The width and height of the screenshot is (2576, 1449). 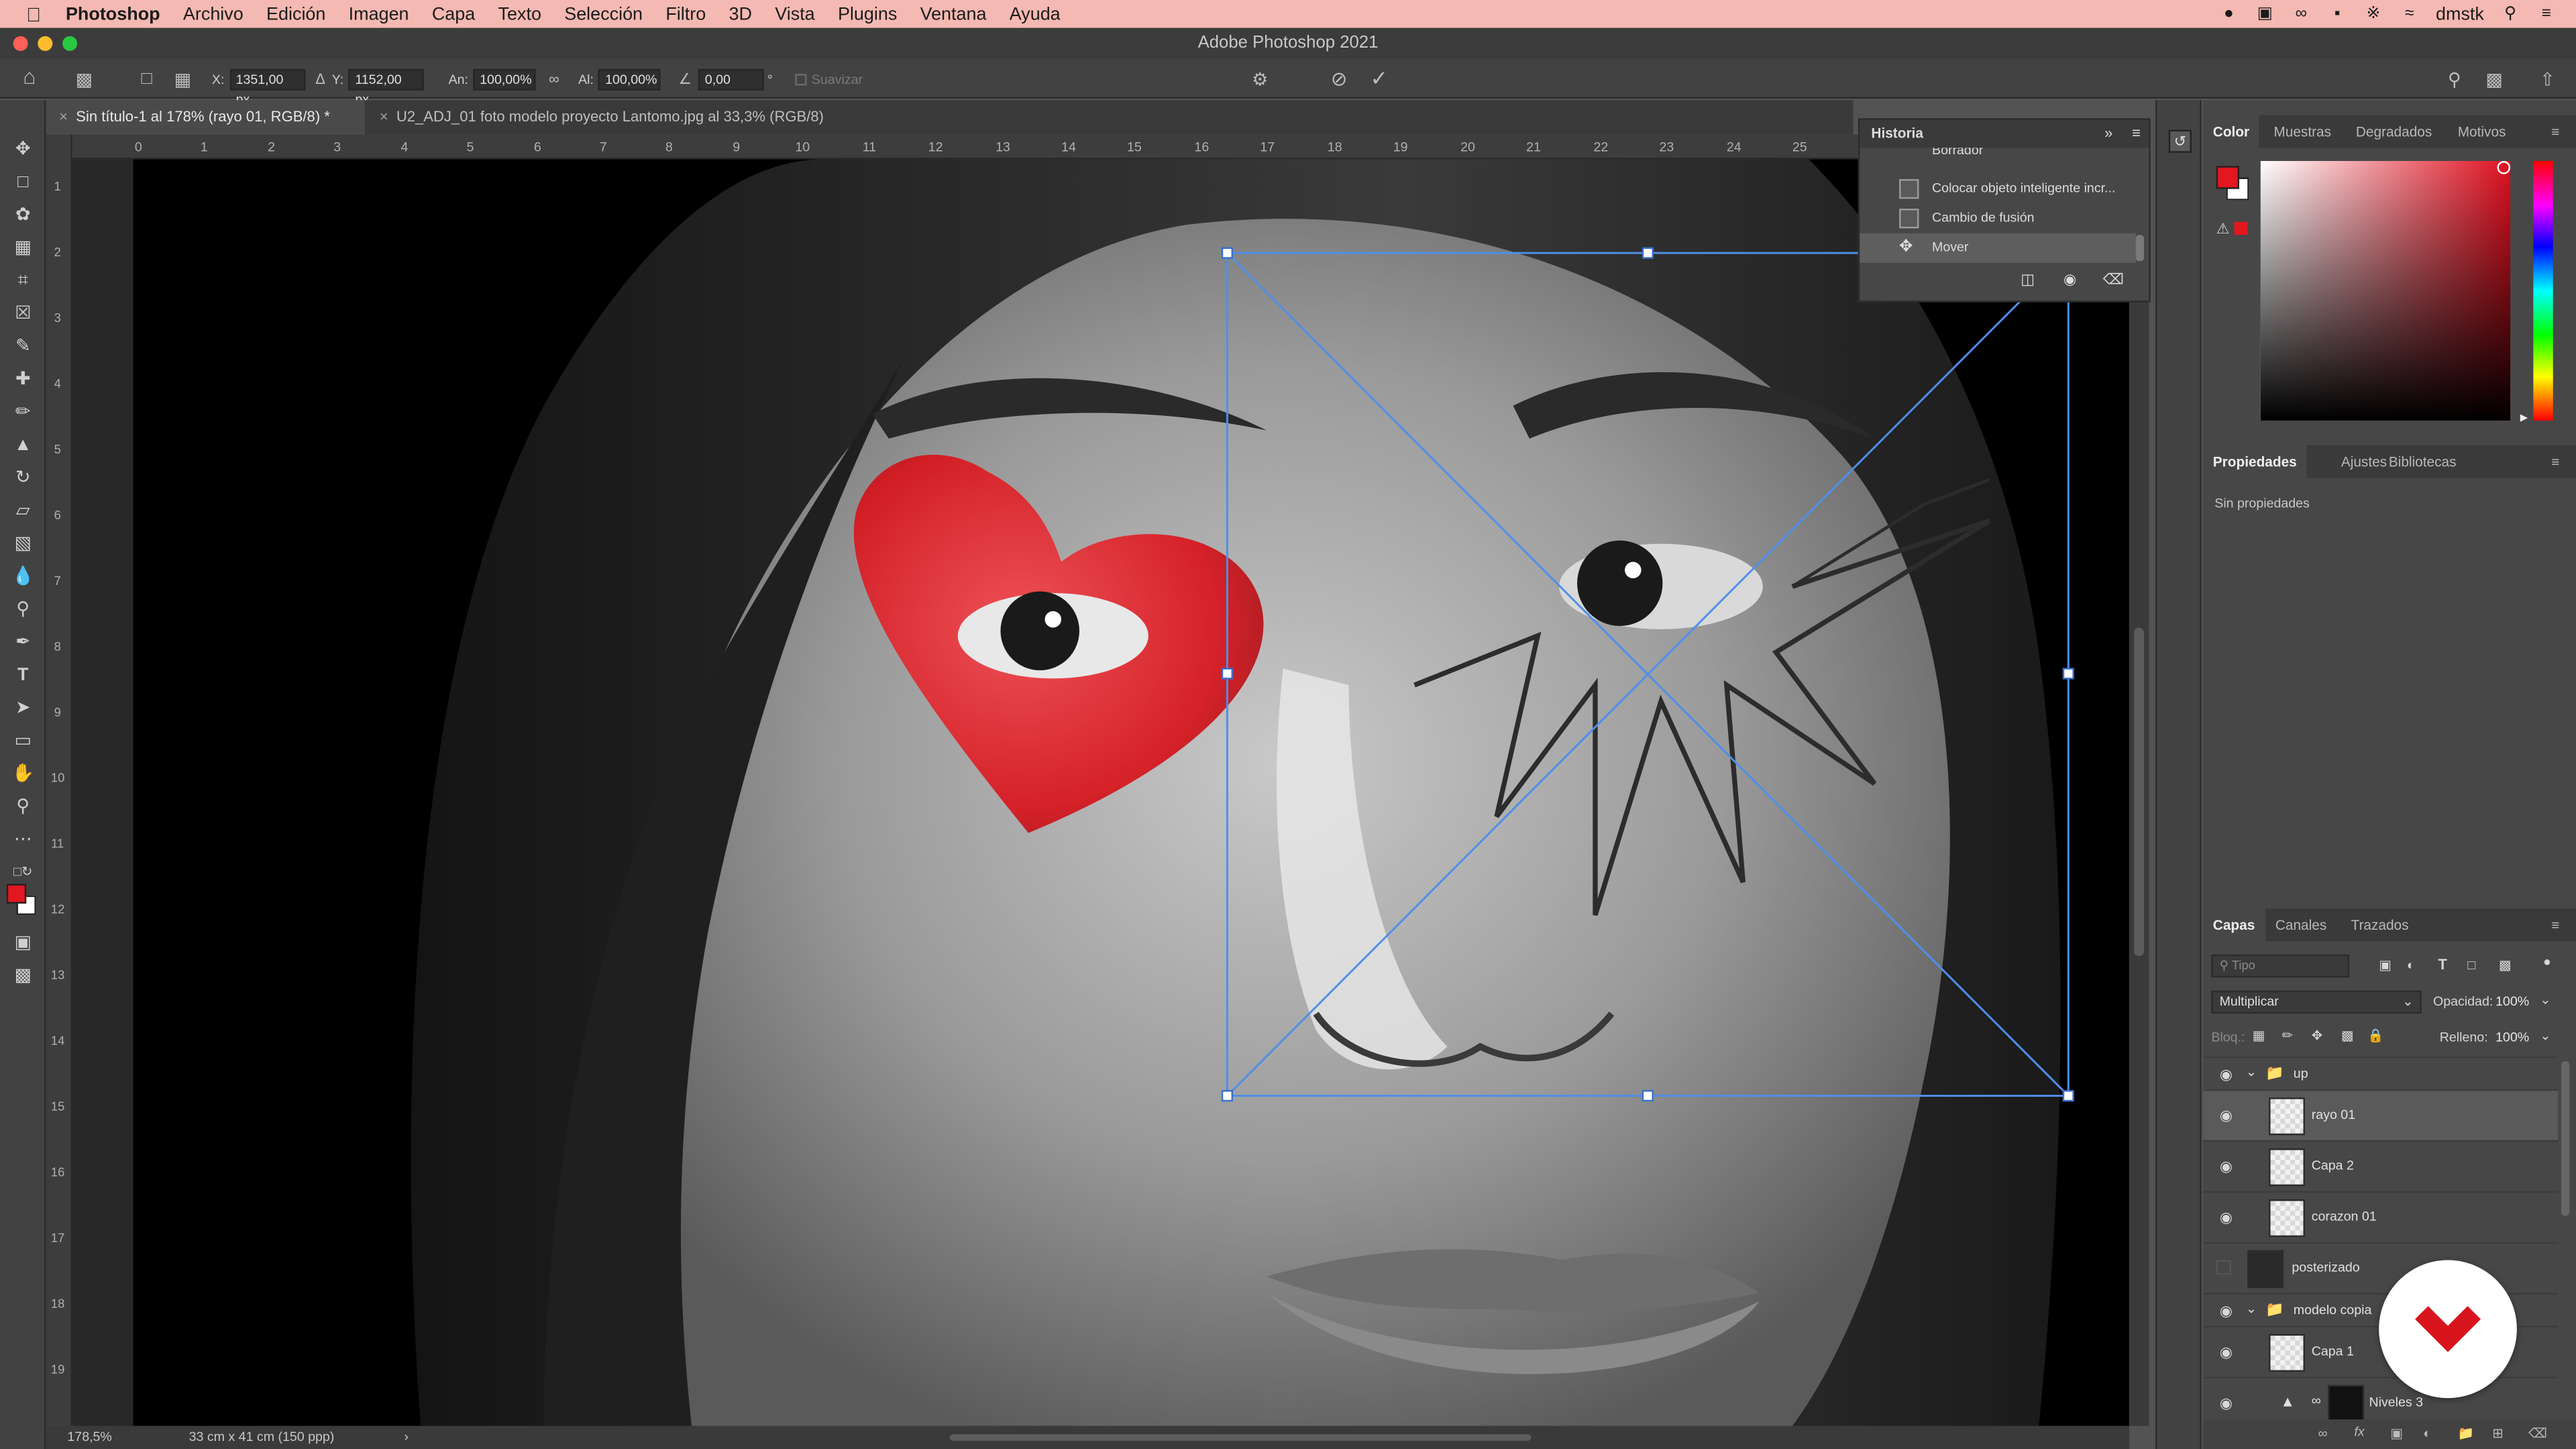 I want to click on canvas-vertical-scrollbar, so click(x=2139, y=780).